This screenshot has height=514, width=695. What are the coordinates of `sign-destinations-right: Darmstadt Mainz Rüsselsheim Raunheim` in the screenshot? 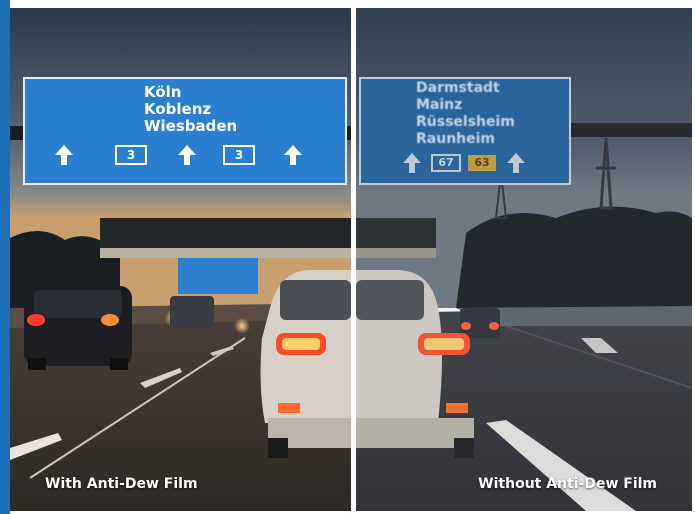 It's located at (465, 114).